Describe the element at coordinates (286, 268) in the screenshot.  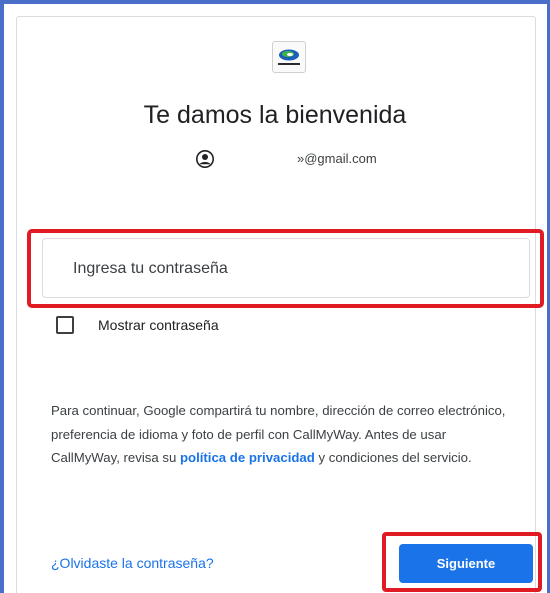
I see `password-field: Ingresa tu contraseña` at that location.